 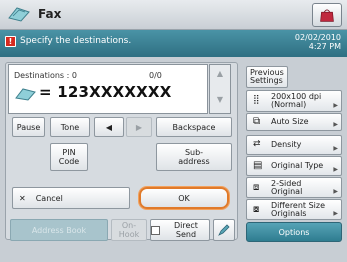 I want to click on resolution-button: ⣿ 200x100 dpi (Normal) ▶, so click(x=294, y=101).